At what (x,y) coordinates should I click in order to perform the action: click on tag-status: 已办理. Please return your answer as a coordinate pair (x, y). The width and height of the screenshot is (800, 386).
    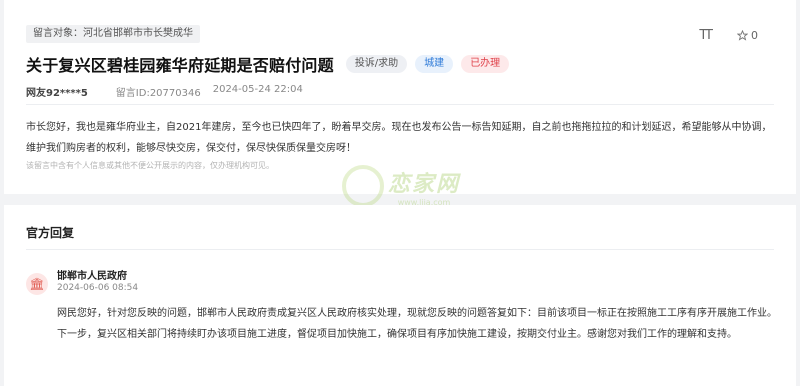
    Looking at the image, I should click on (485, 64).